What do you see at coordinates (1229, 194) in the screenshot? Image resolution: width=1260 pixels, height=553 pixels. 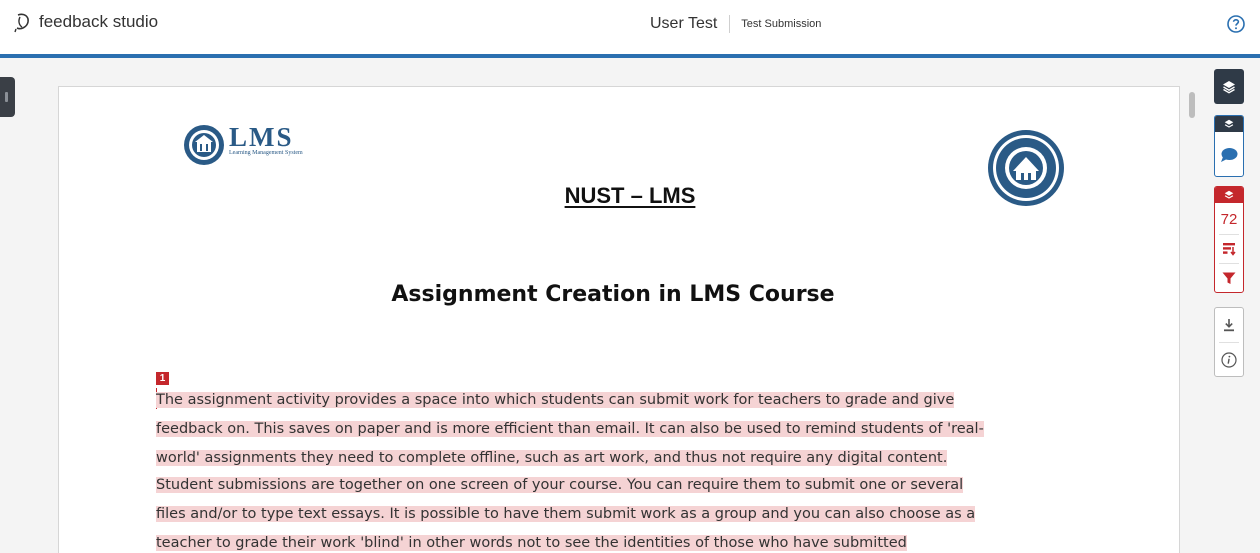 I see `similarity-layer-icon` at bounding box center [1229, 194].